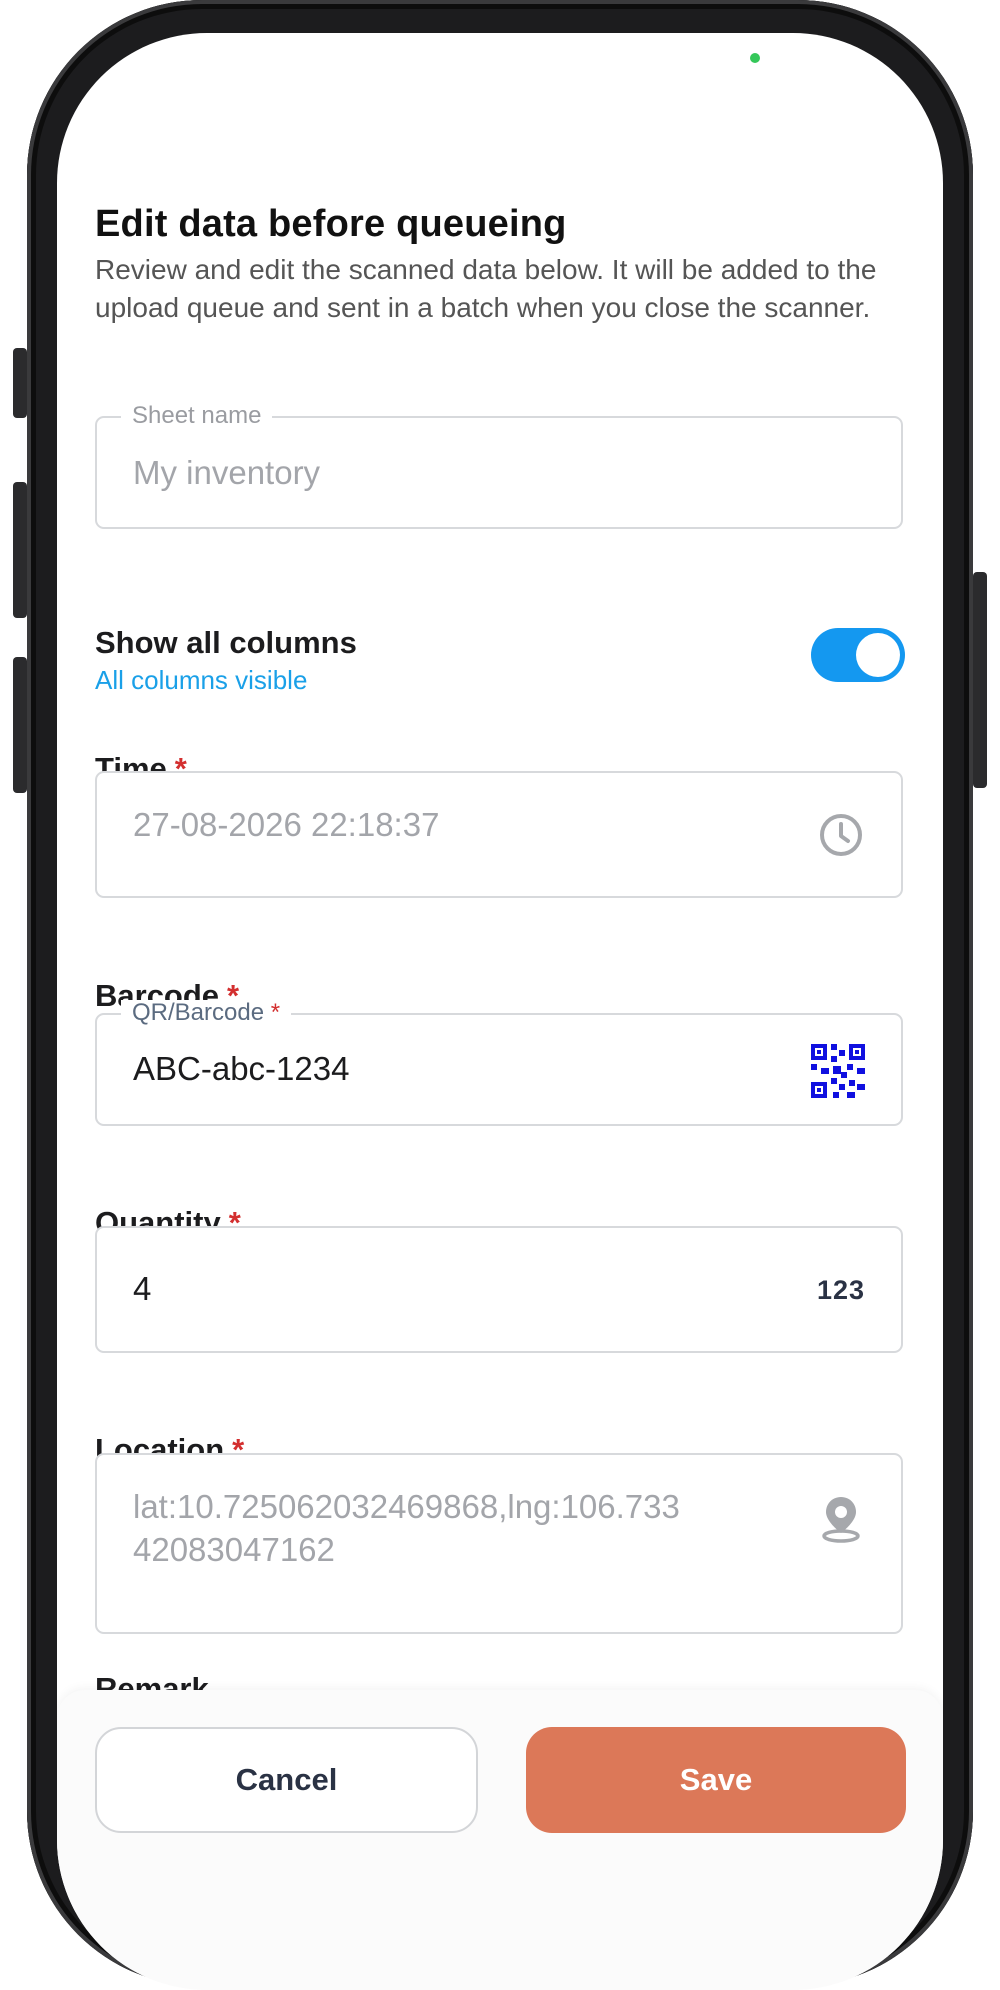 The image size is (1000, 1990). I want to click on sheet-name-legend: Sheet name, so click(197, 416).